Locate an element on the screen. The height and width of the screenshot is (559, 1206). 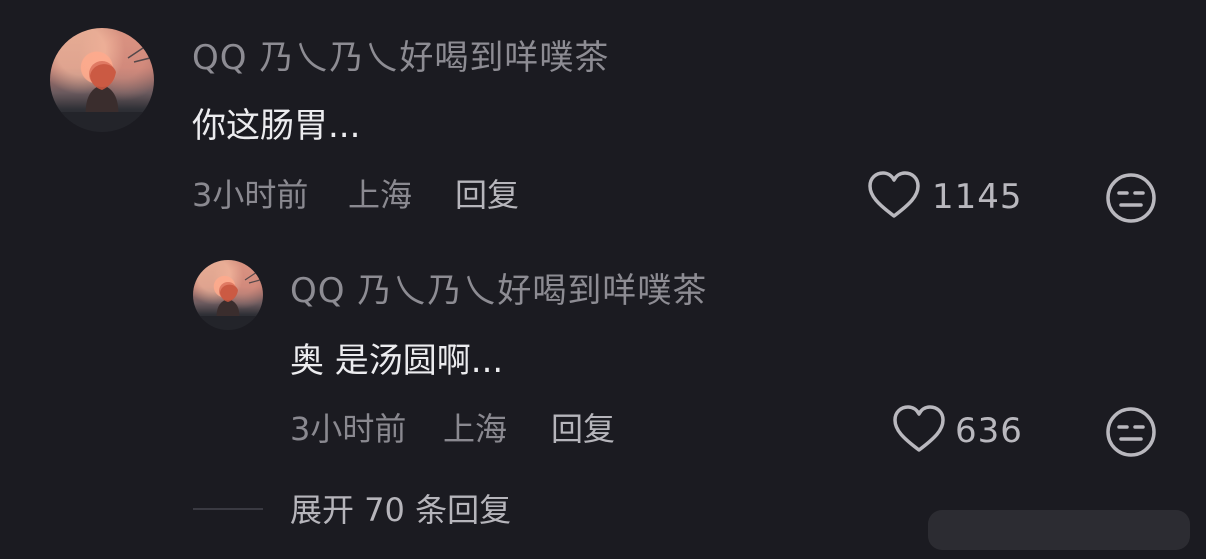
like-count: 1145 is located at coordinates (977, 197).